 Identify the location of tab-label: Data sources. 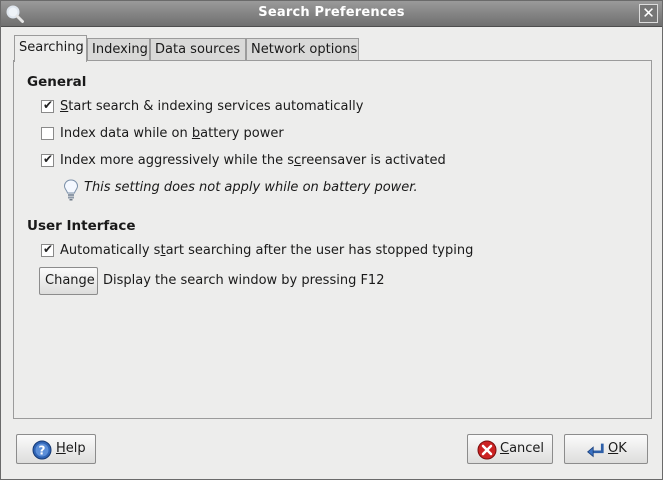
(198, 49).